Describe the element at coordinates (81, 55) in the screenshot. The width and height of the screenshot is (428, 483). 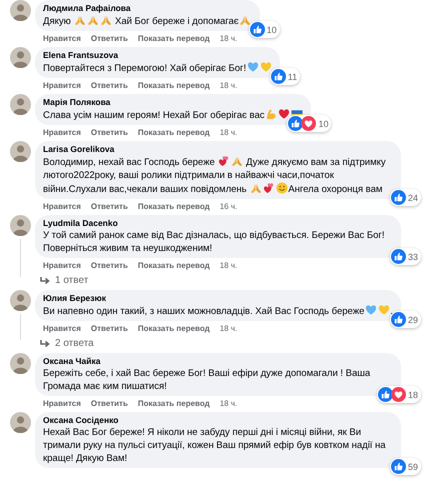
I see `comment-author: Elena Frantsuzova` at that location.